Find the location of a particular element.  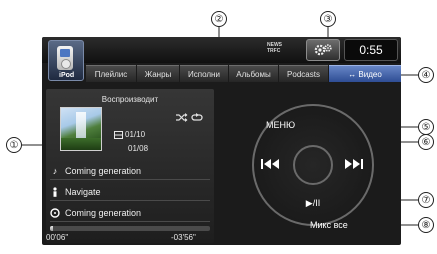

callout-4: ④ is located at coordinates (426, 75).